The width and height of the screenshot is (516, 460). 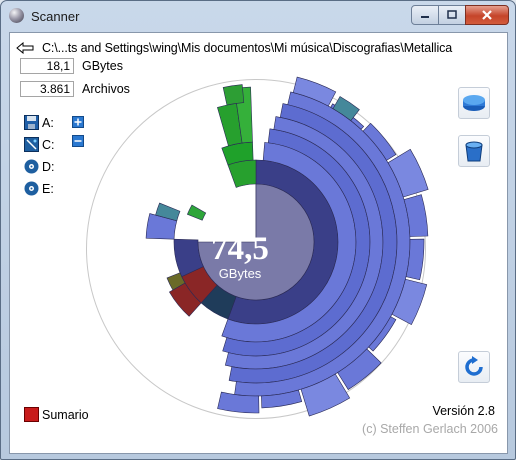 I want to click on close-icon, so click(x=487, y=15).